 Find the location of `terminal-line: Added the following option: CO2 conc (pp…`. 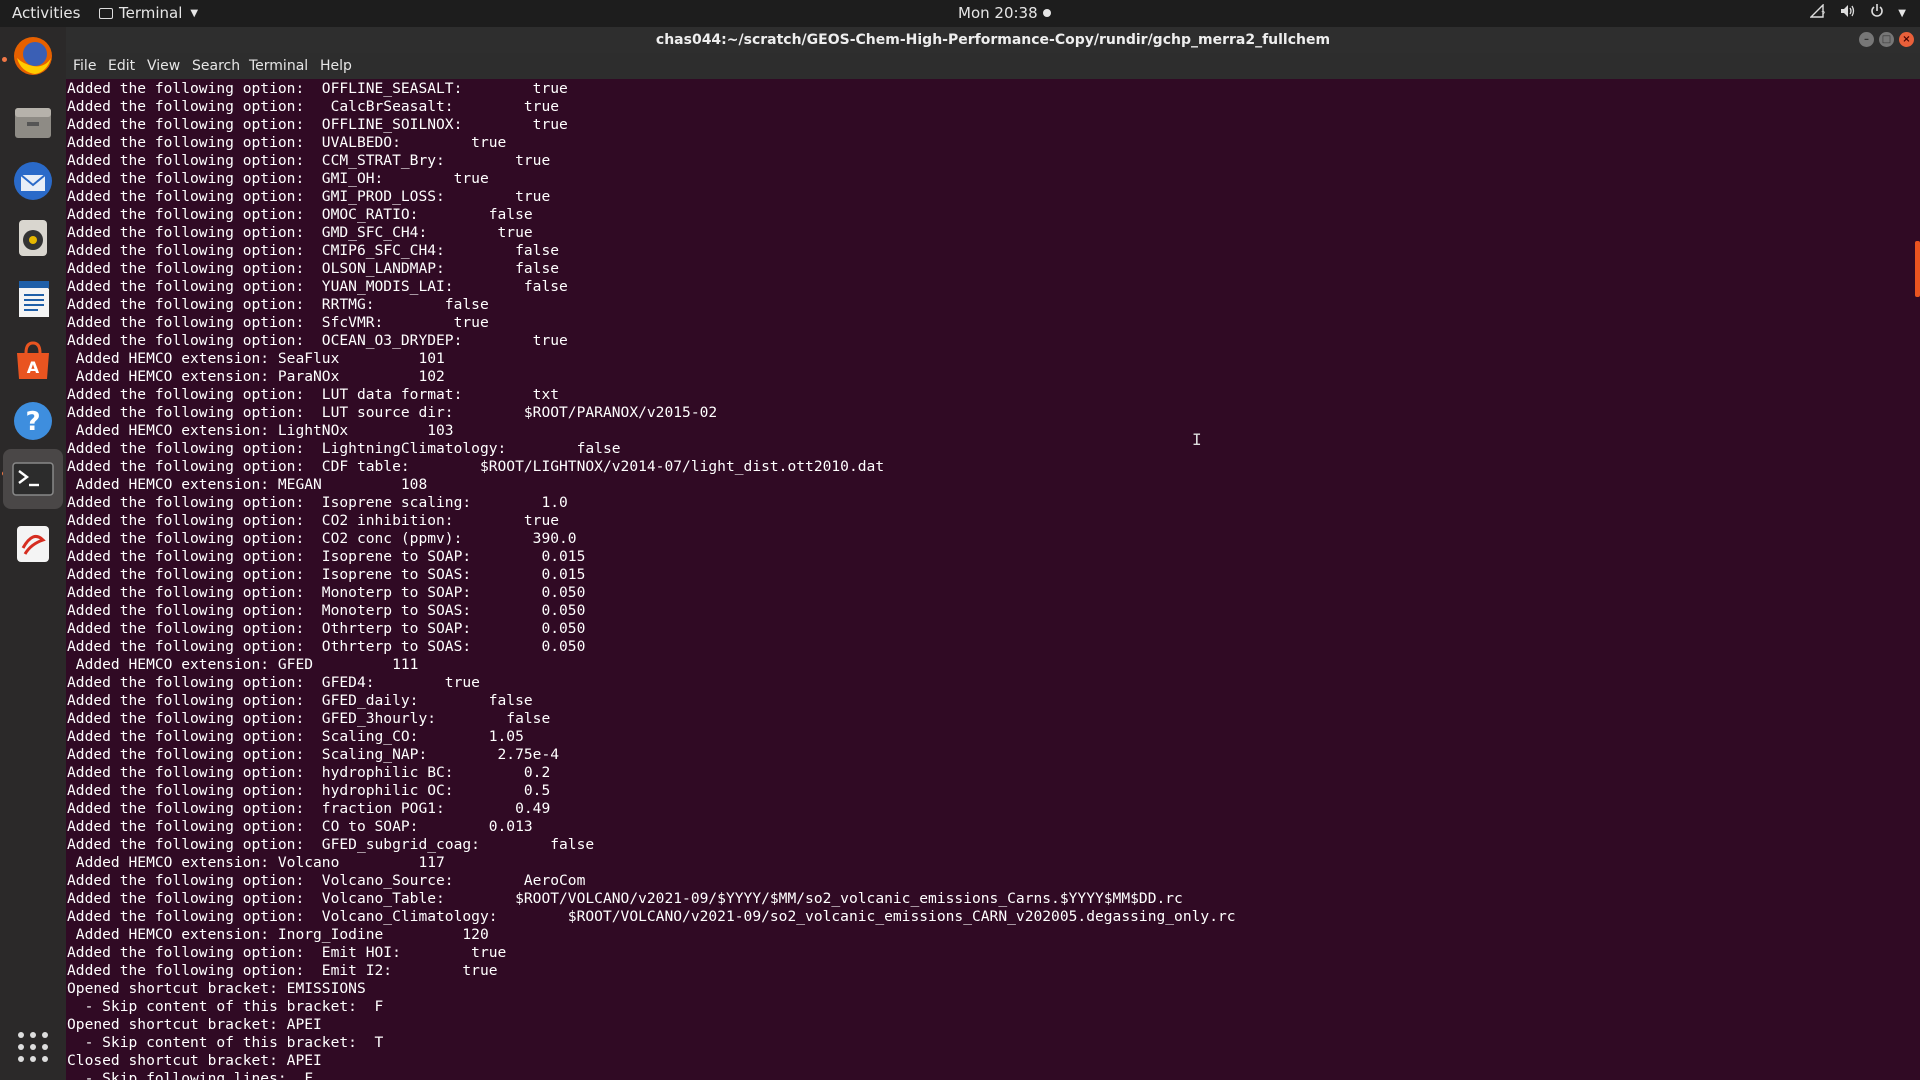

terminal-line: Added the following option: CO2 conc (pp… is located at coordinates (322, 538).